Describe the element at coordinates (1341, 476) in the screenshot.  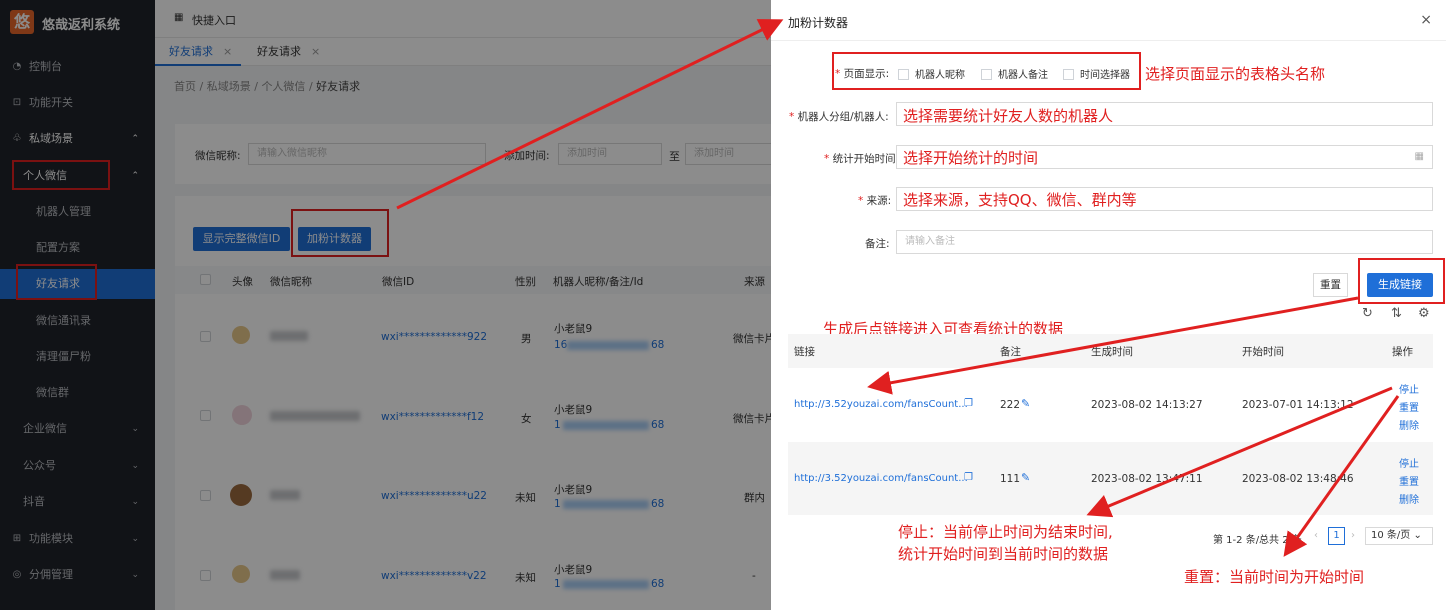
I see `arrow-reset` at that location.